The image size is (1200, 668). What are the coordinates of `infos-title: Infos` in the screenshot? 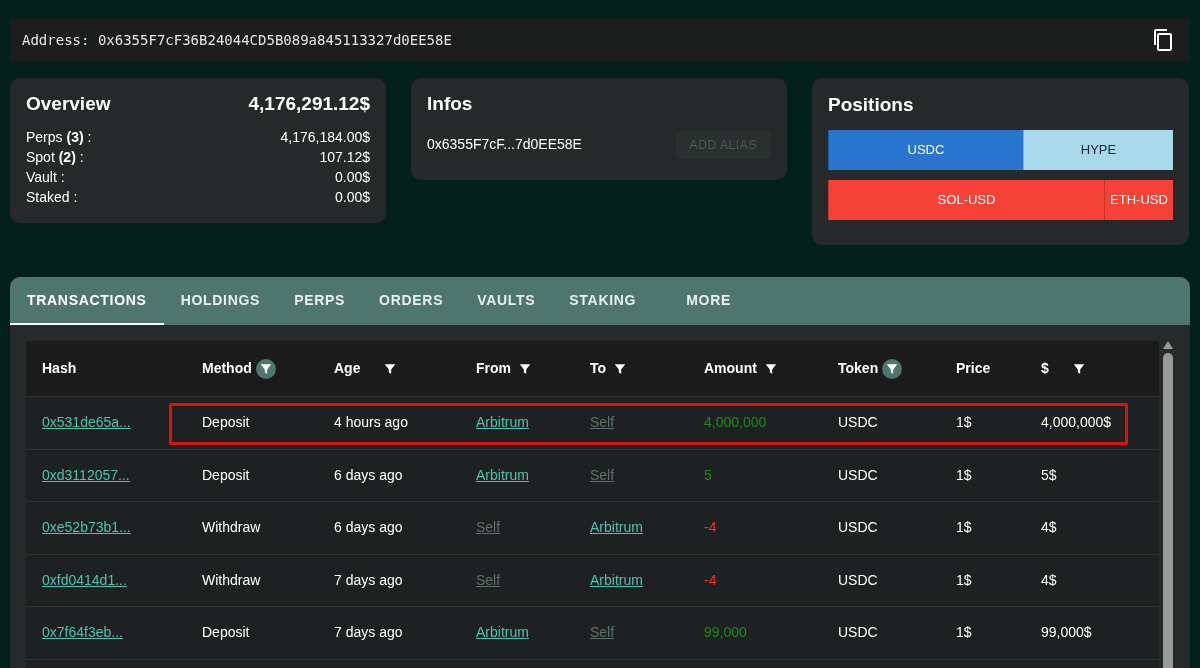 It's located at (450, 104).